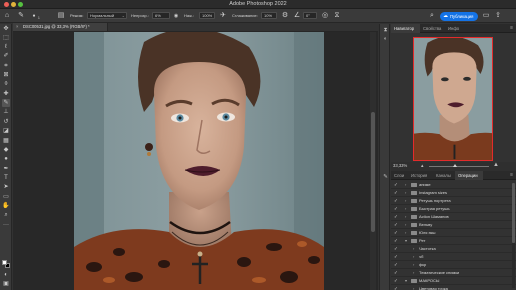  Describe the element at coordinates (223, 16) in the screenshot. I see `airbrush-icon: ✈` at that location.